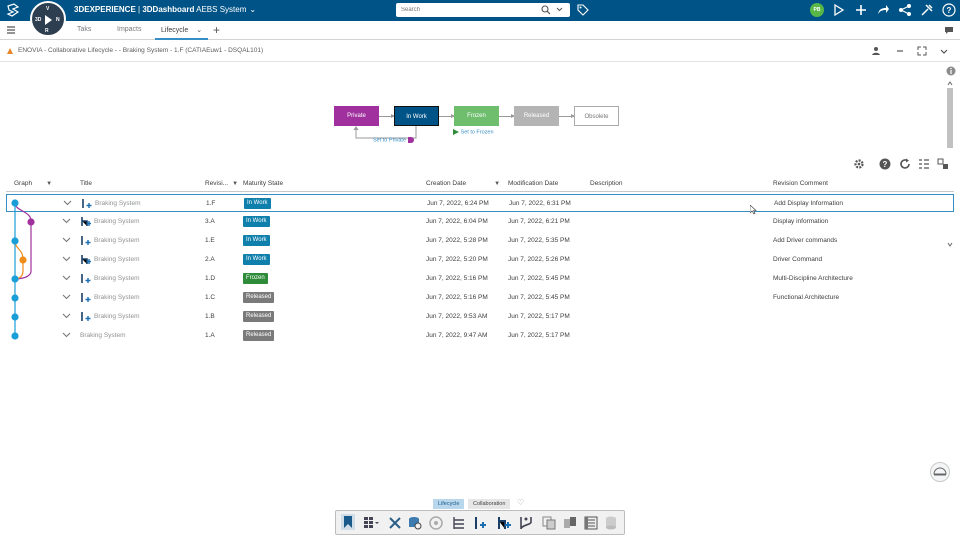 The height and width of the screenshot is (540, 960). What do you see at coordinates (129, 29) in the screenshot?
I see `tab-impacts: Impacts` at bounding box center [129, 29].